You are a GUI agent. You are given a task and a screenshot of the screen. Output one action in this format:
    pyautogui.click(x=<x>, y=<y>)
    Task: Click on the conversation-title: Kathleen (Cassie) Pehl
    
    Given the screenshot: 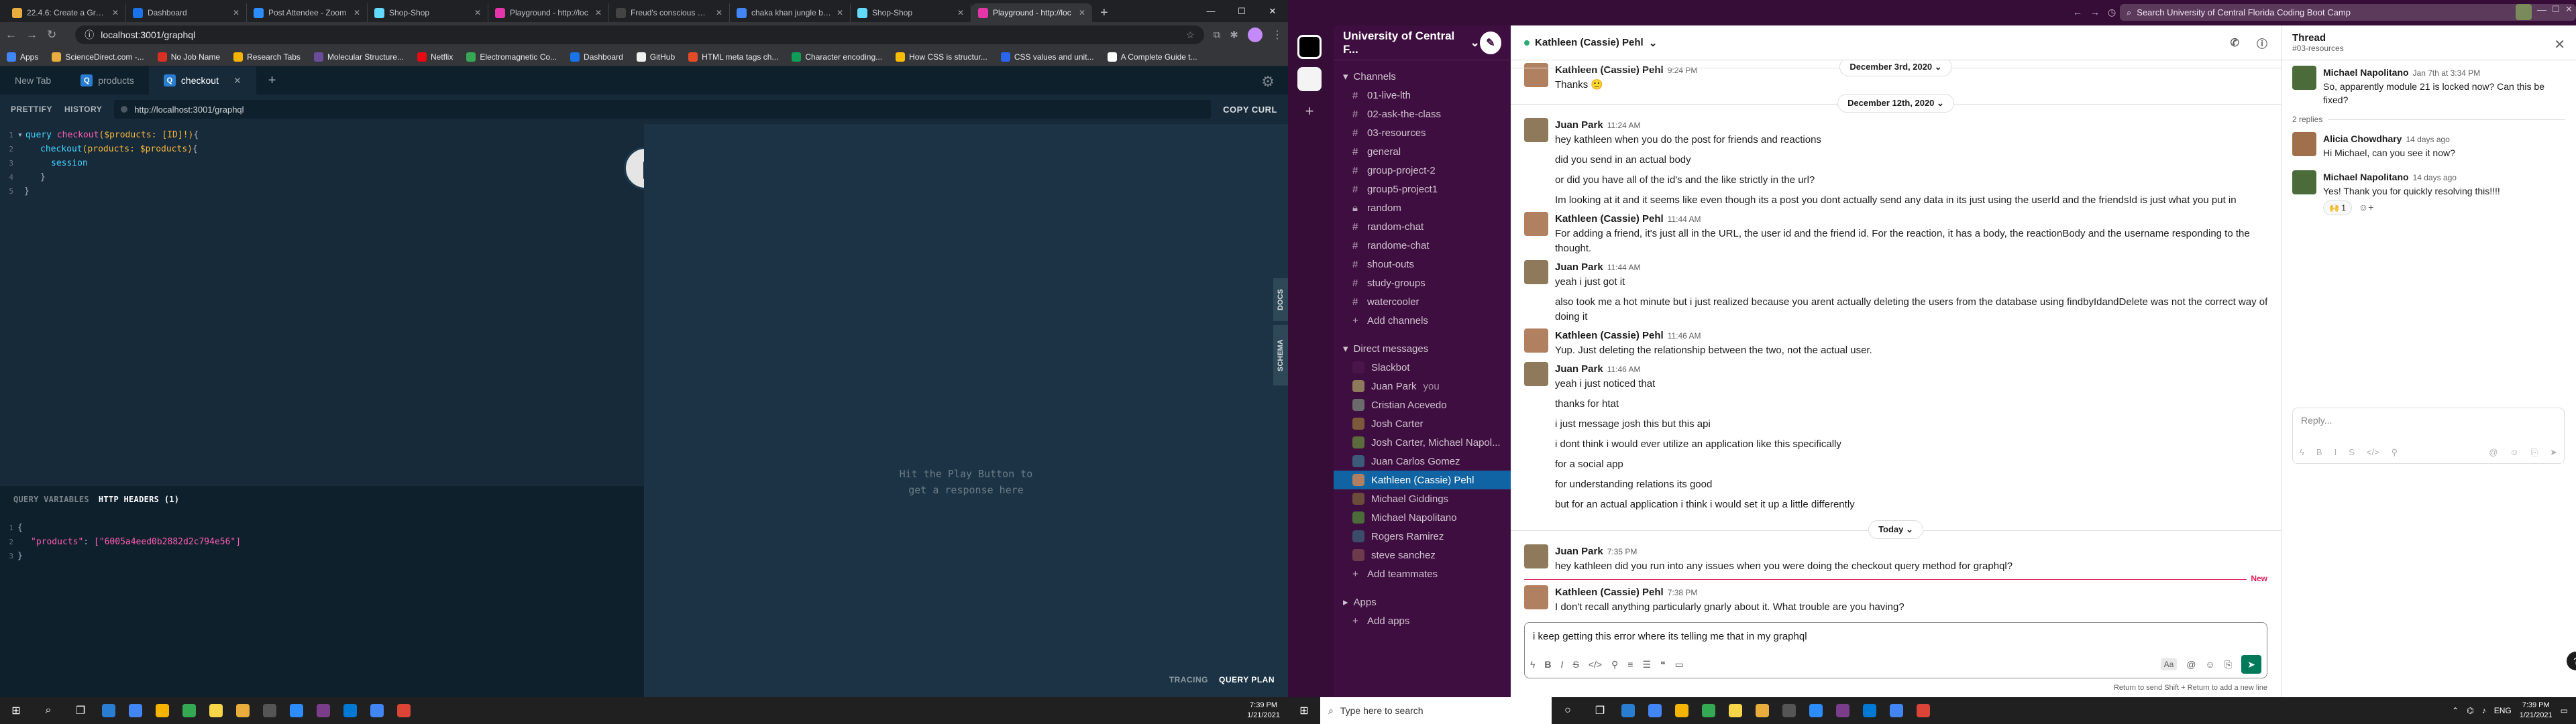 What is the action you would take?
    pyautogui.click(x=1589, y=42)
    